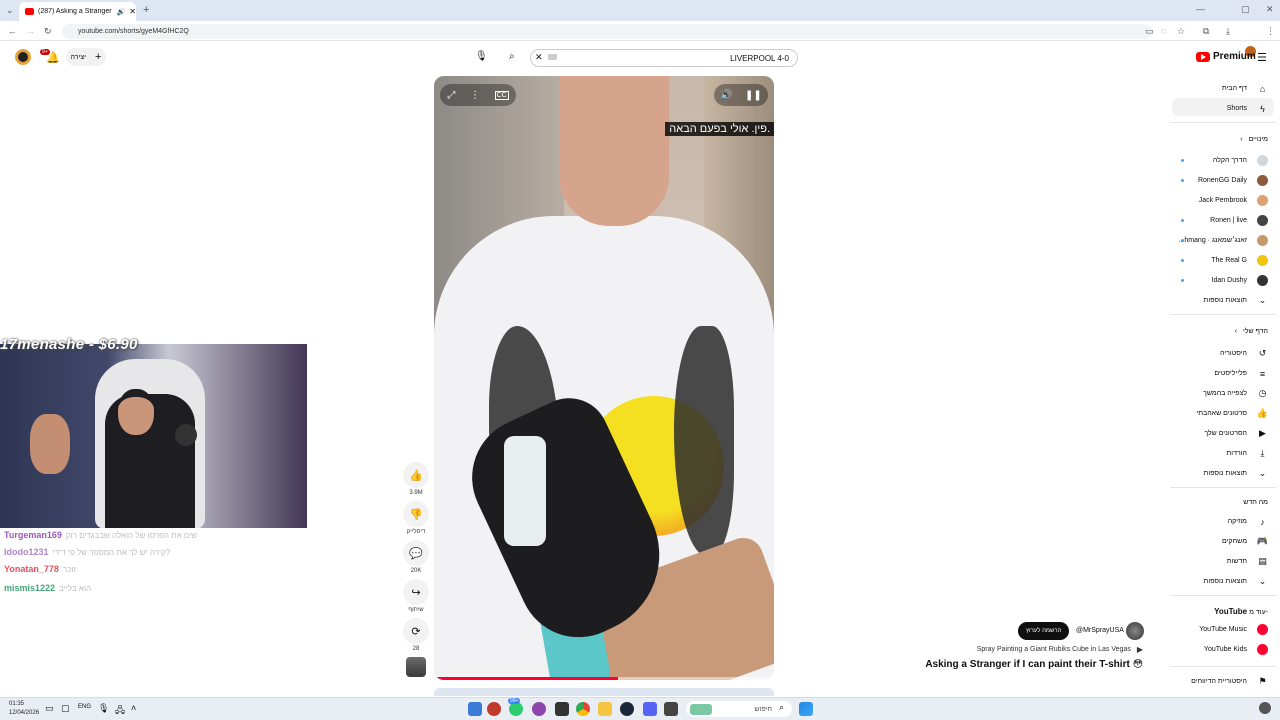 This screenshot has height=720, width=1280. I want to click on sidebar-subscription-label: Ronen | live, so click(1228, 220).